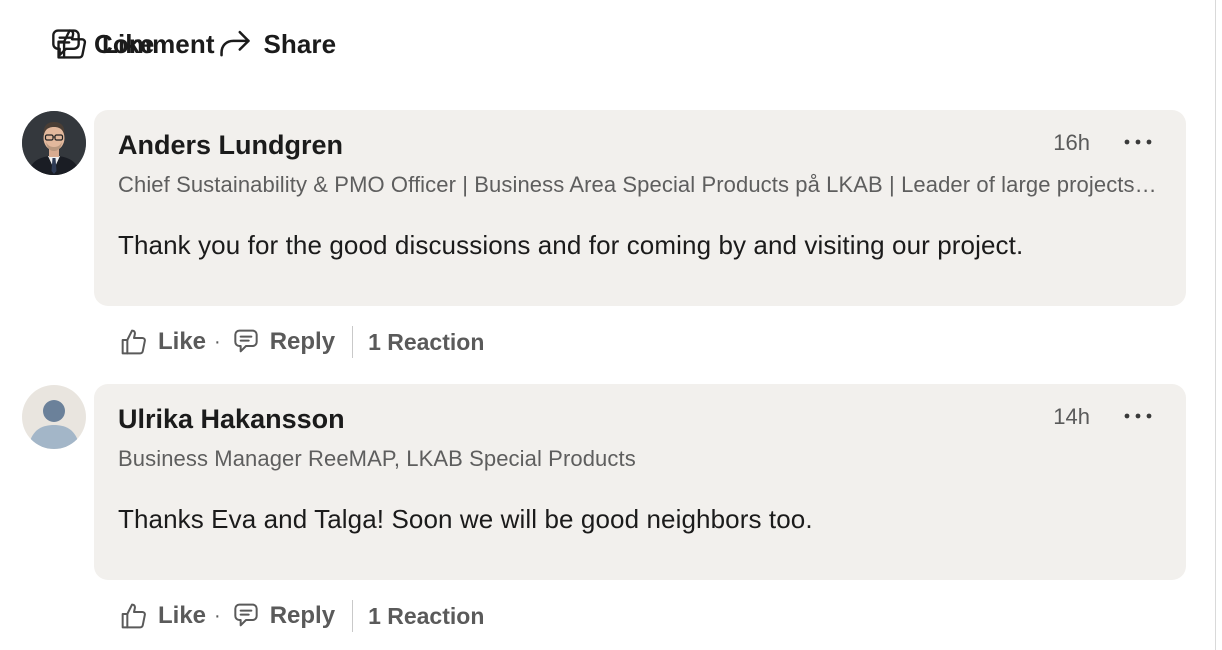 This screenshot has height=650, width=1222. Describe the element at coordinates (634, 44) in the screenshot. I see `comment-button: Comment` at that location.